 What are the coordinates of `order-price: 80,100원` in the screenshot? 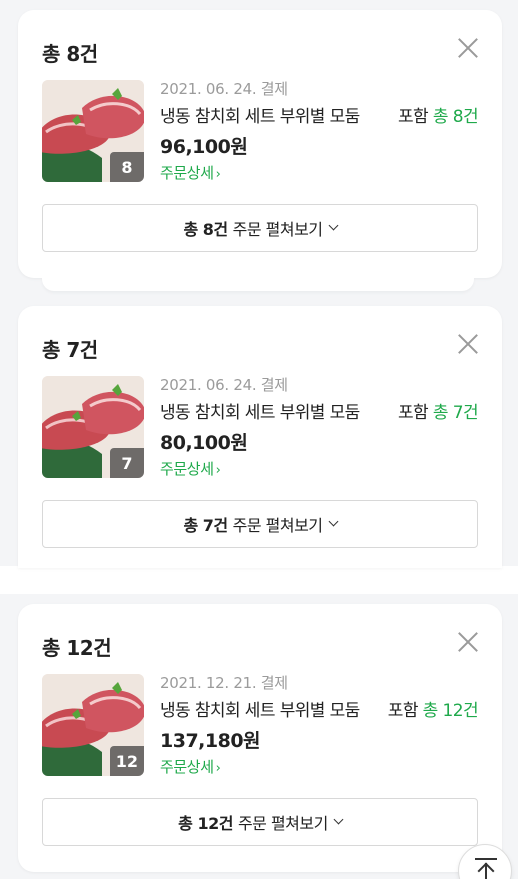 It's located at (204, 443).